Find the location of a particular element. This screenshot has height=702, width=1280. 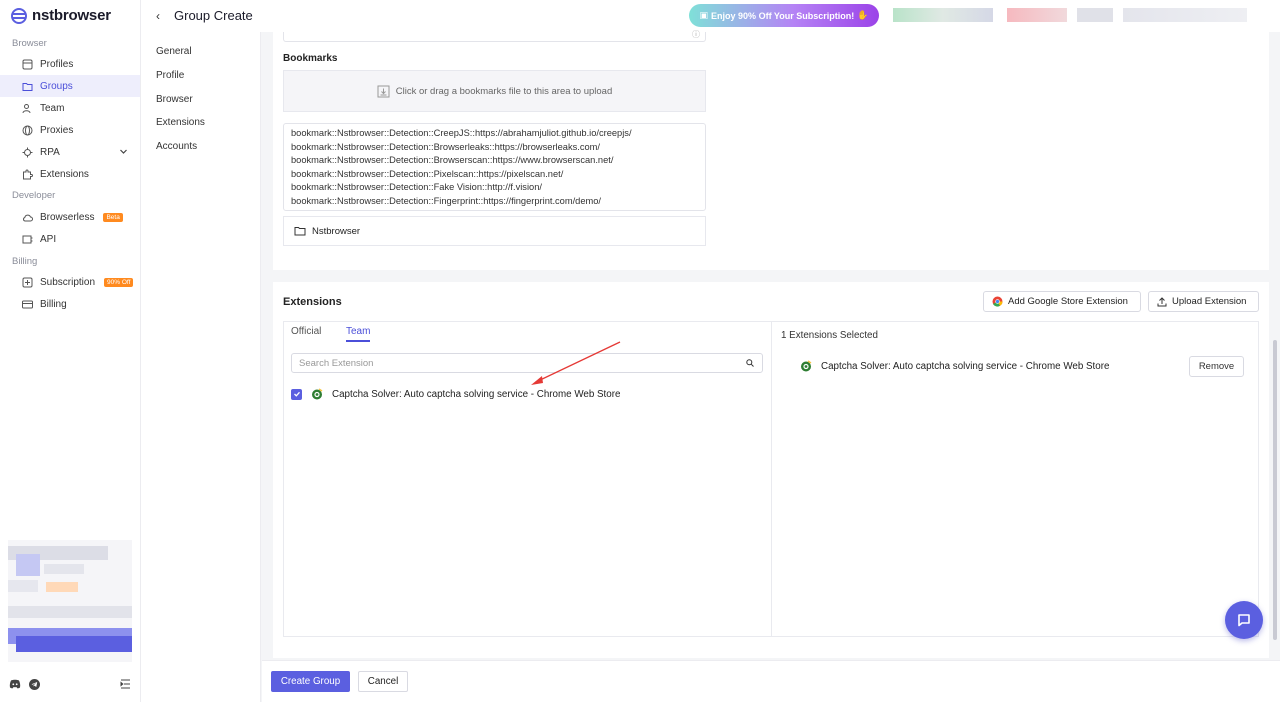

account-info-redacted is located at coordinates (70, 601).